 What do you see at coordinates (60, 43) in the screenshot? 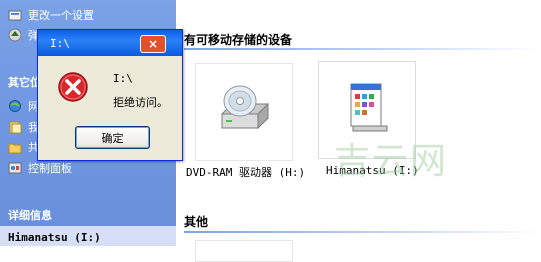
I see `dialog-title: I:\` at bounding box center [60, 43].